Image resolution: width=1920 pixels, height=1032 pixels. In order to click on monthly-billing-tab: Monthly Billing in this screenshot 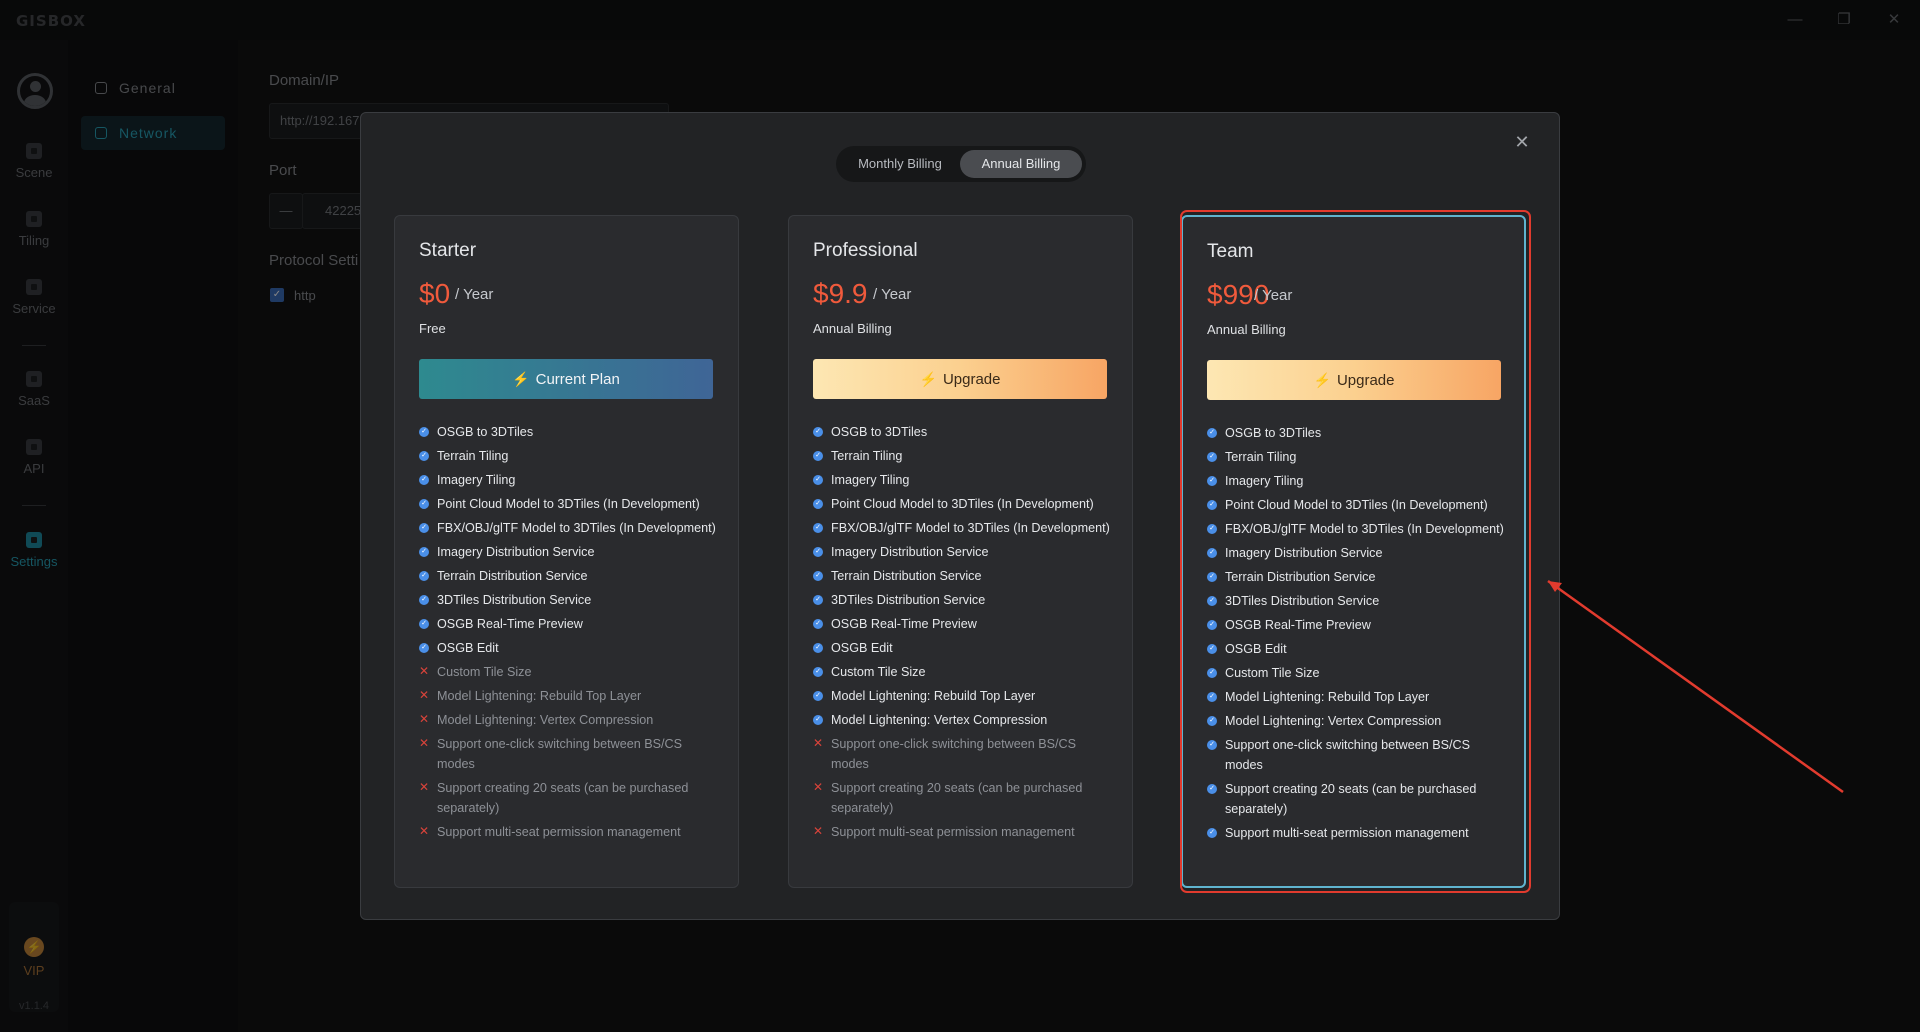, I will do `click(900, 164)`.